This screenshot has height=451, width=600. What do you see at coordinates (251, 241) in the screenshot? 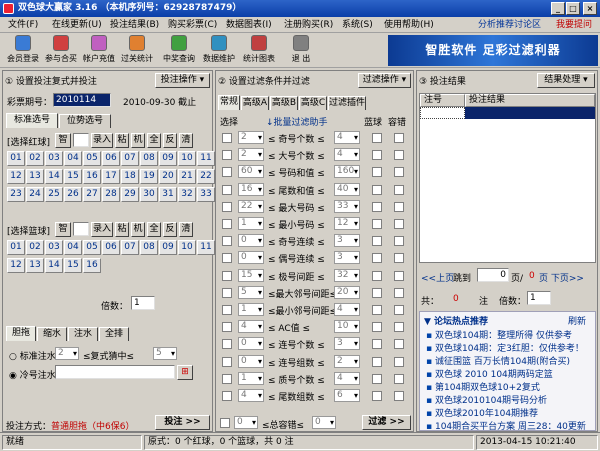
I see `filter-row-min: 0` at bounding box center [251, 241].